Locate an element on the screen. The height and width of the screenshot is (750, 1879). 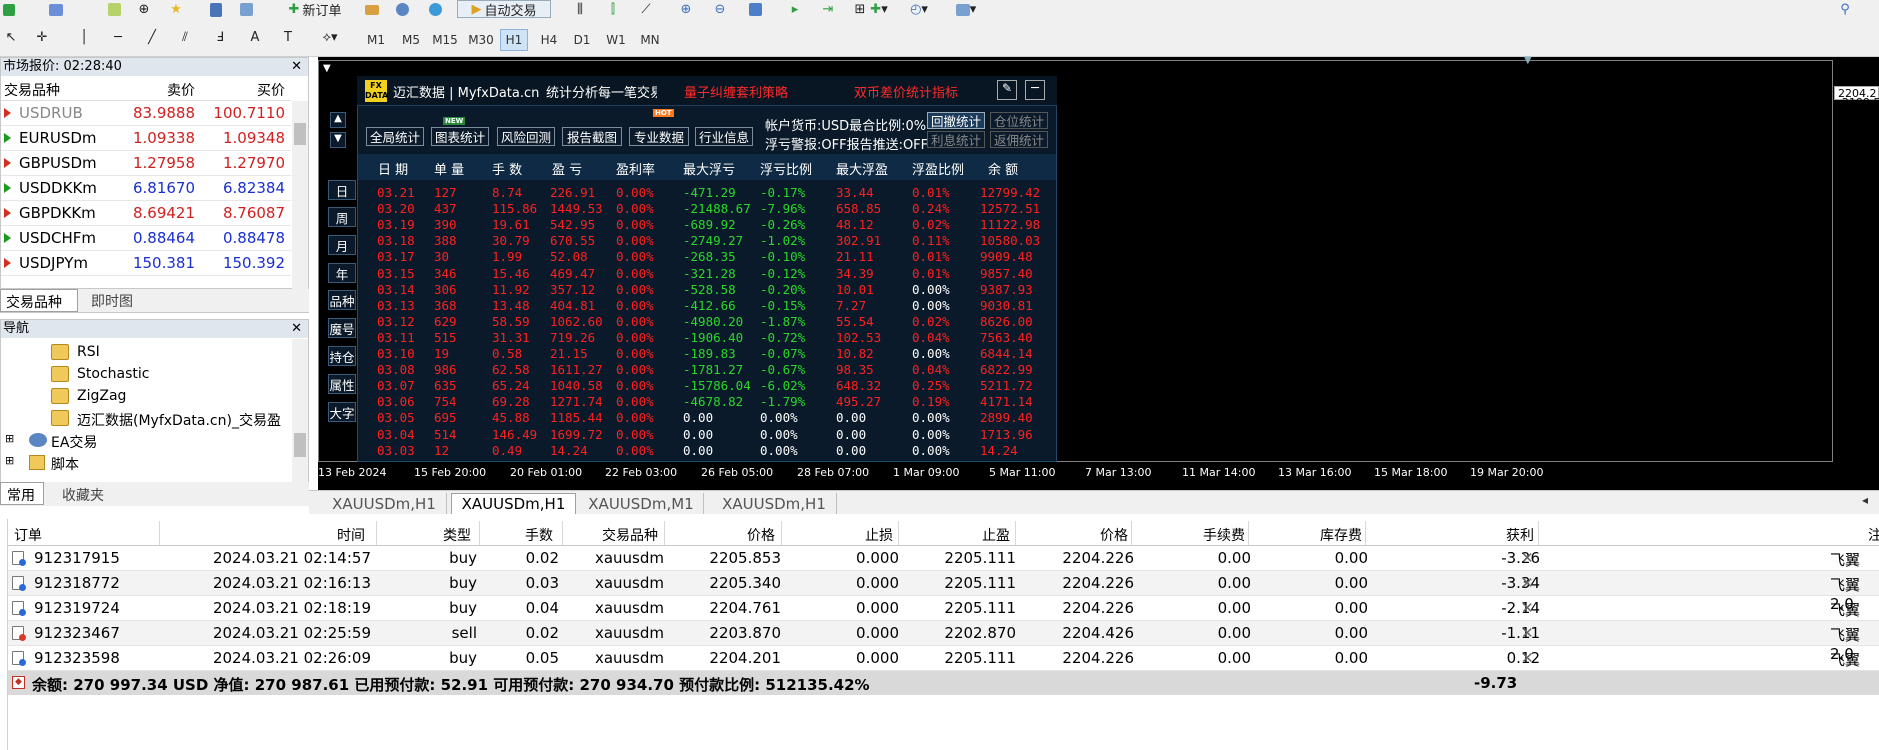
label-icon: T is located at coordinates (288, 37).